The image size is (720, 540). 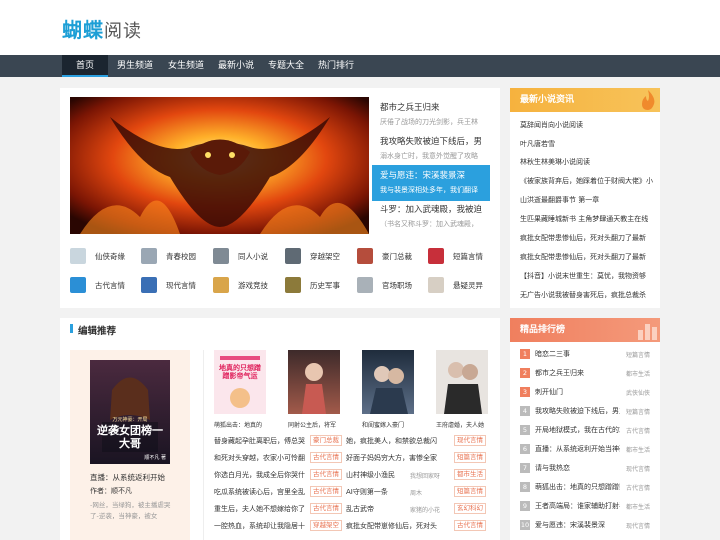 What do you see at coordinates (360, 66) in the screenshot?
I see `main-nav: 首页 男生频道 女生频道 最新小说 专题大全 热门排行` at bounding box center [360, 66].